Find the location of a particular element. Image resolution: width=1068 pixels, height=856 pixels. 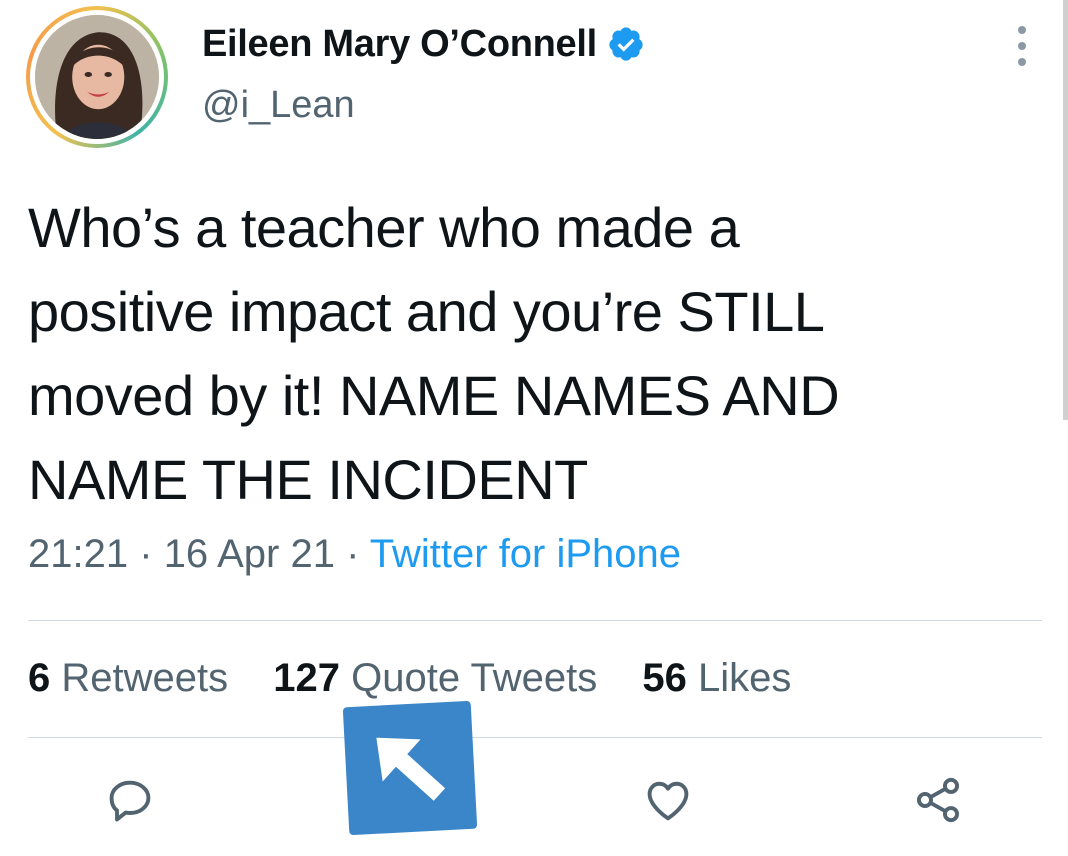

tweet-meta: 21:21 · 16 Apr 21 · Twitter for iPhone is located at coordinates (354, 554).